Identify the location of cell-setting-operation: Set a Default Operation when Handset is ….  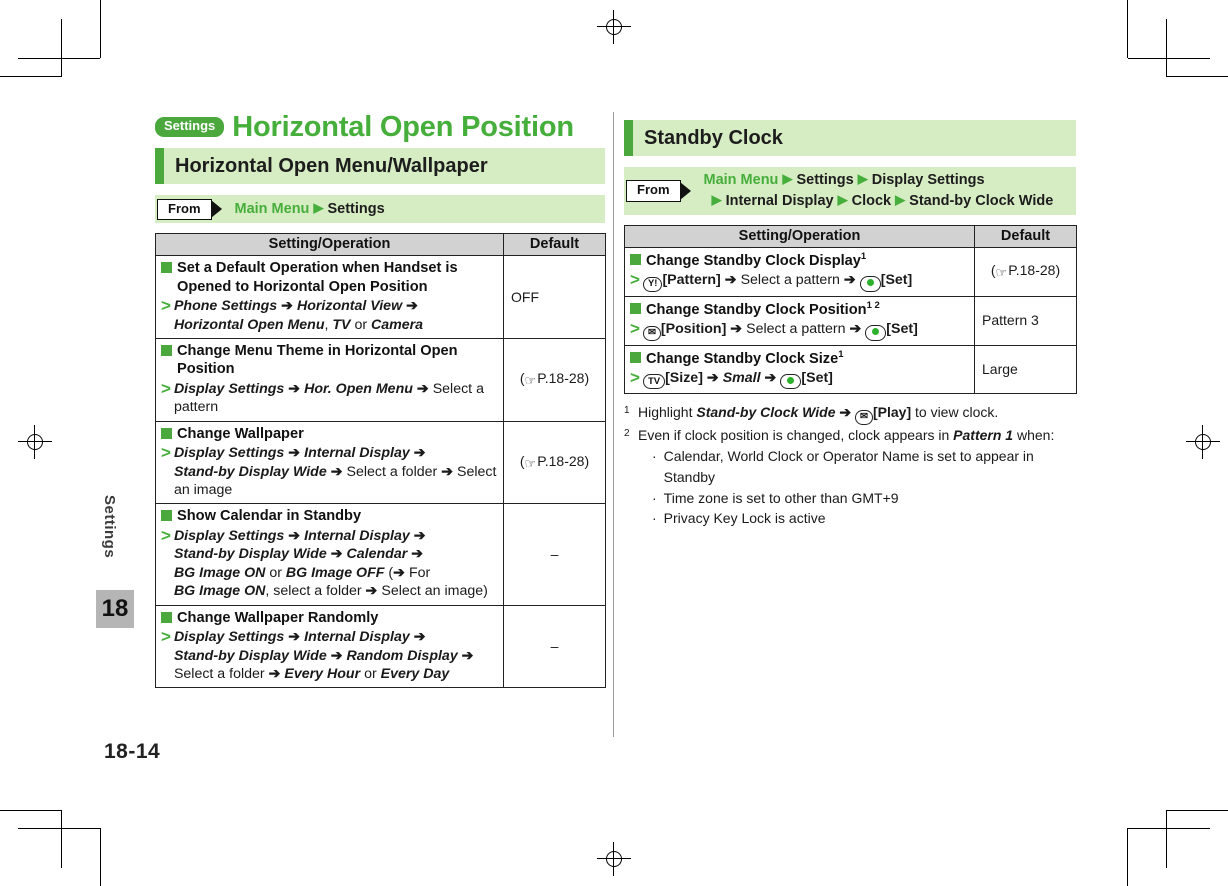
(329, 297).